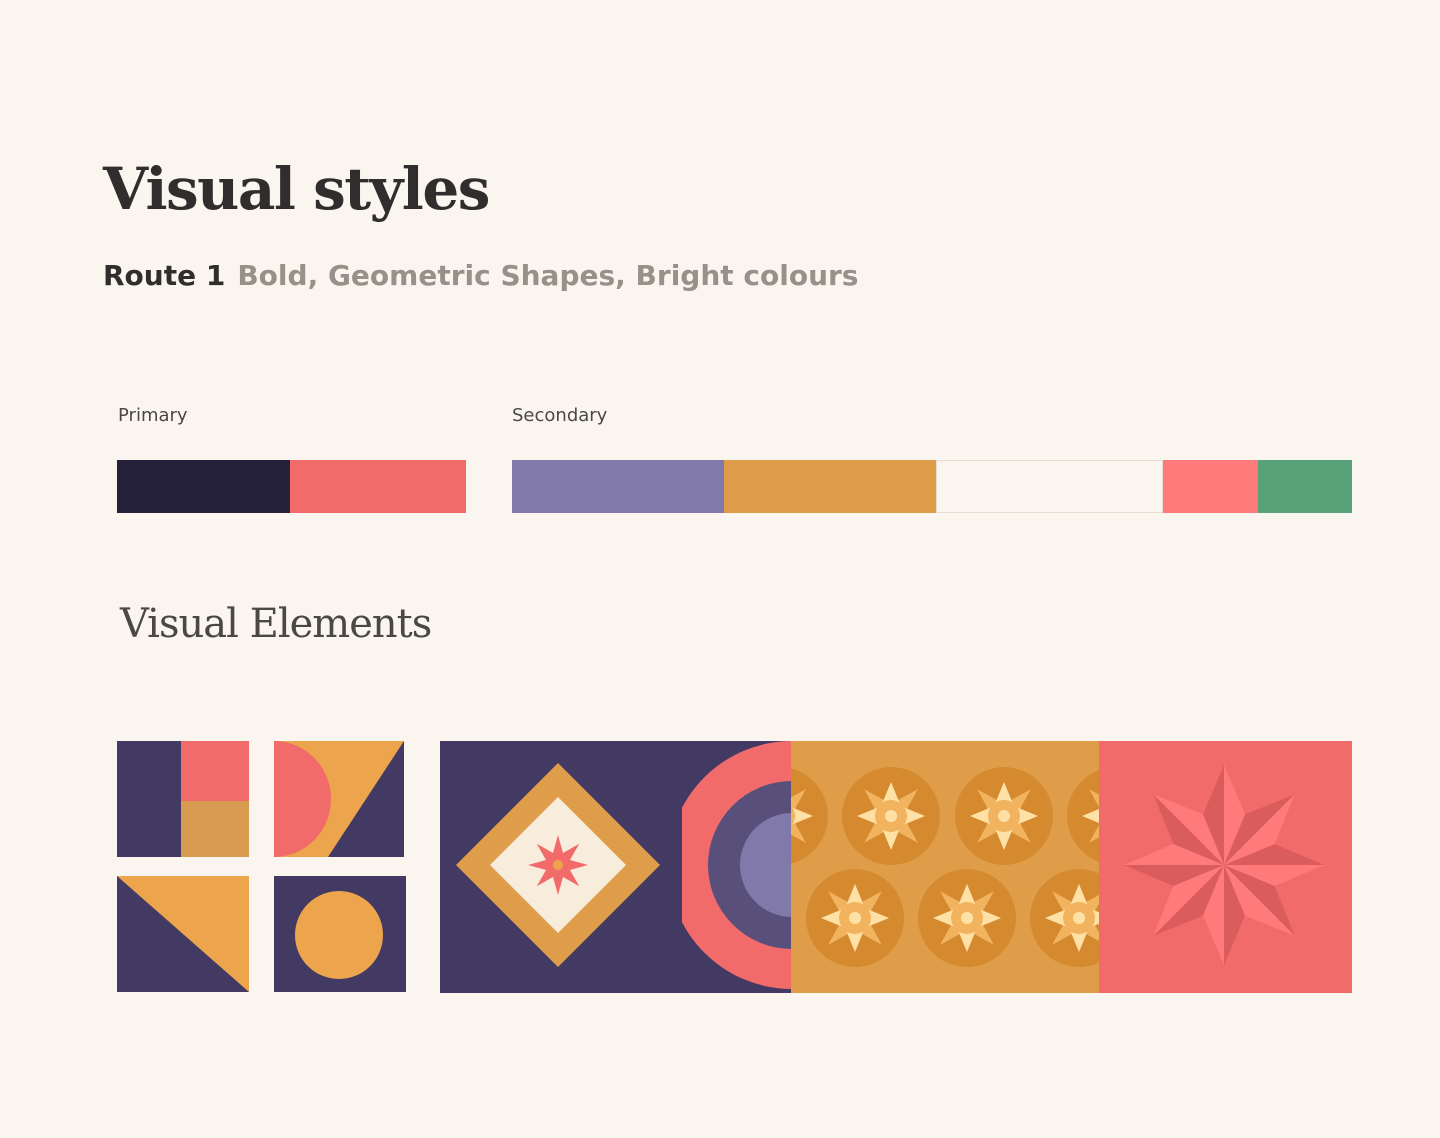 The width and height of the screenshot is (1440, 1138). Describe the element at coordinates (1305, 486) in the screenshot. I see `secondary-swatch-green` at that location.